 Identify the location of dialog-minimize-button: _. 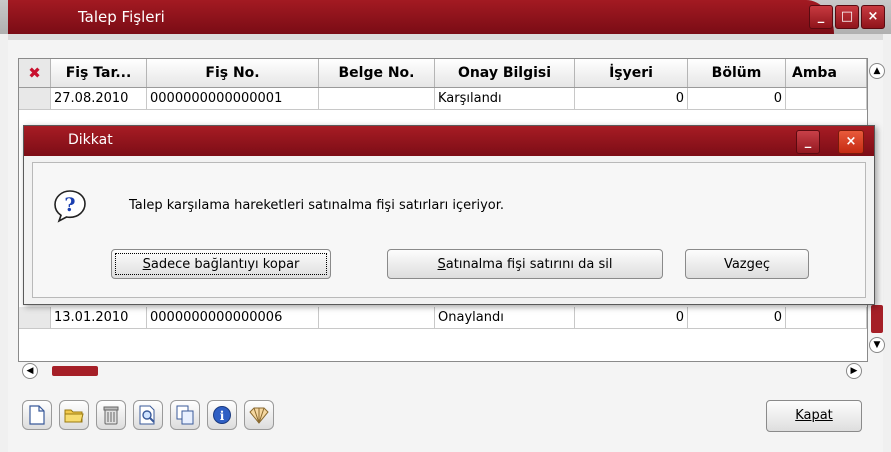
(808, 142).